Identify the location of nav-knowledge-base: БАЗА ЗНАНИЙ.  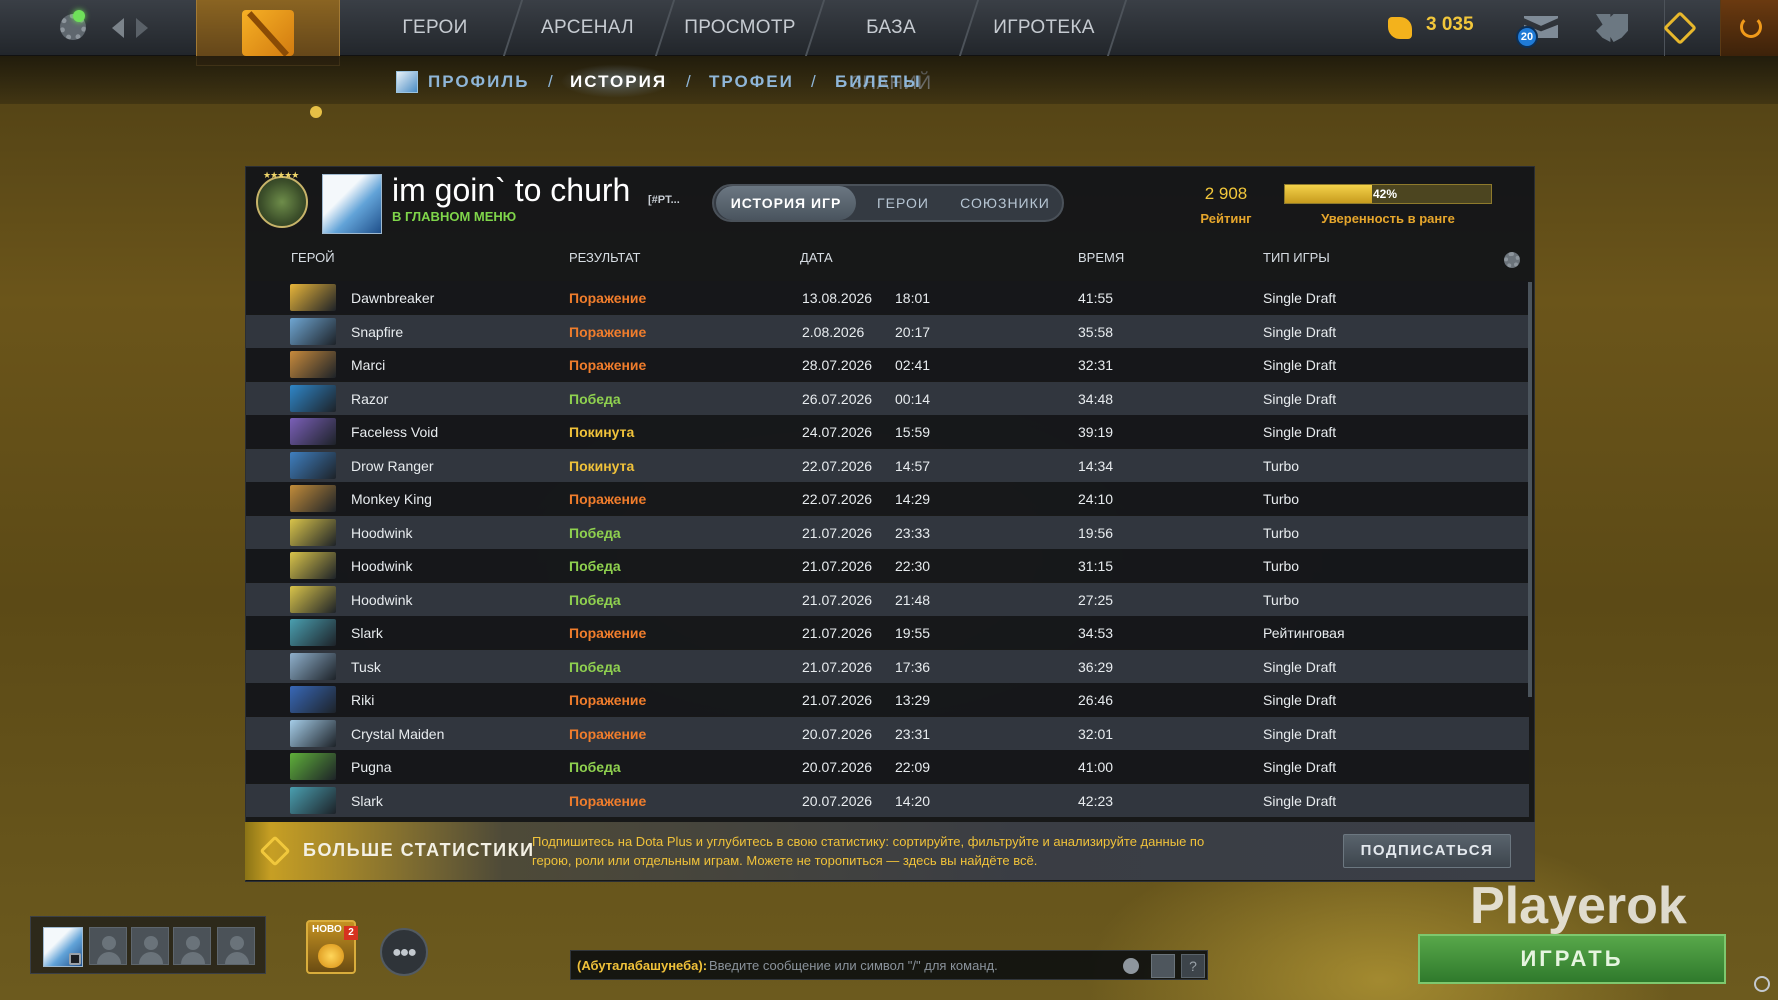
(891, 47).